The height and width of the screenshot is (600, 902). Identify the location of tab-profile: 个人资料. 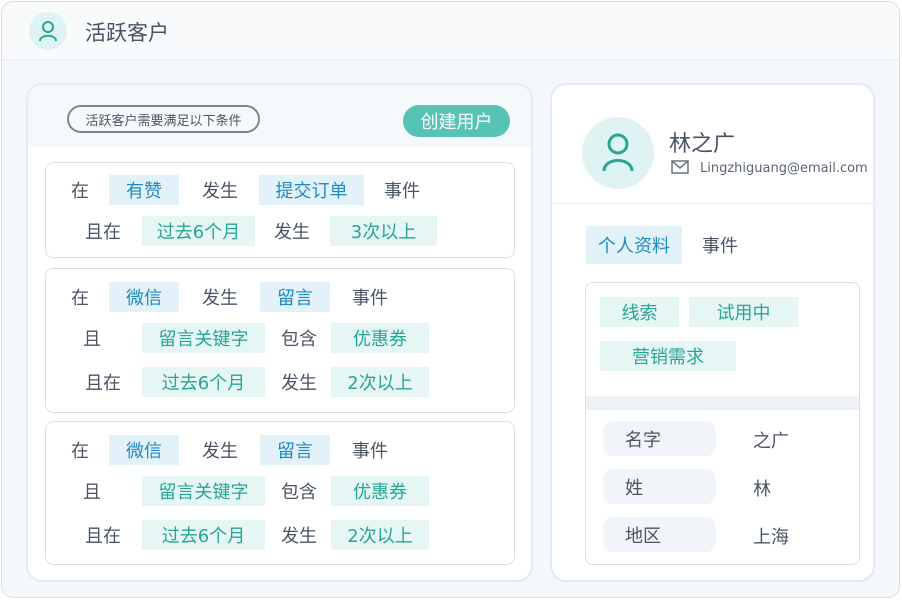
(634, 245).